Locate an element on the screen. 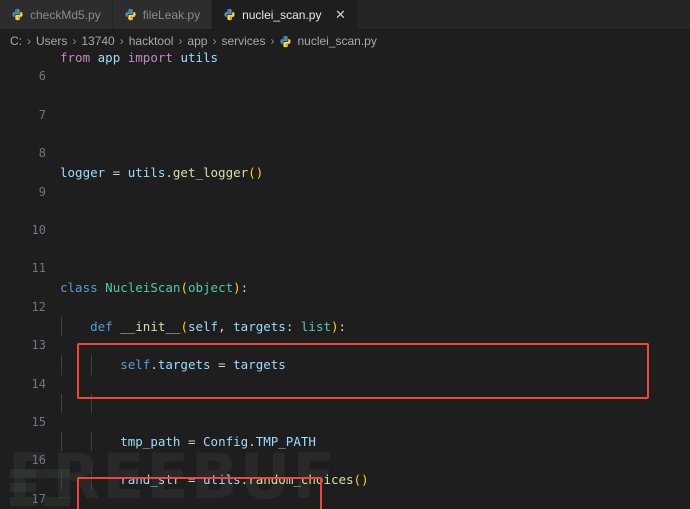 Image resolution: width=690 pixels, height=509 pixels. line-number: 11 is located at coordinates (38, 268).